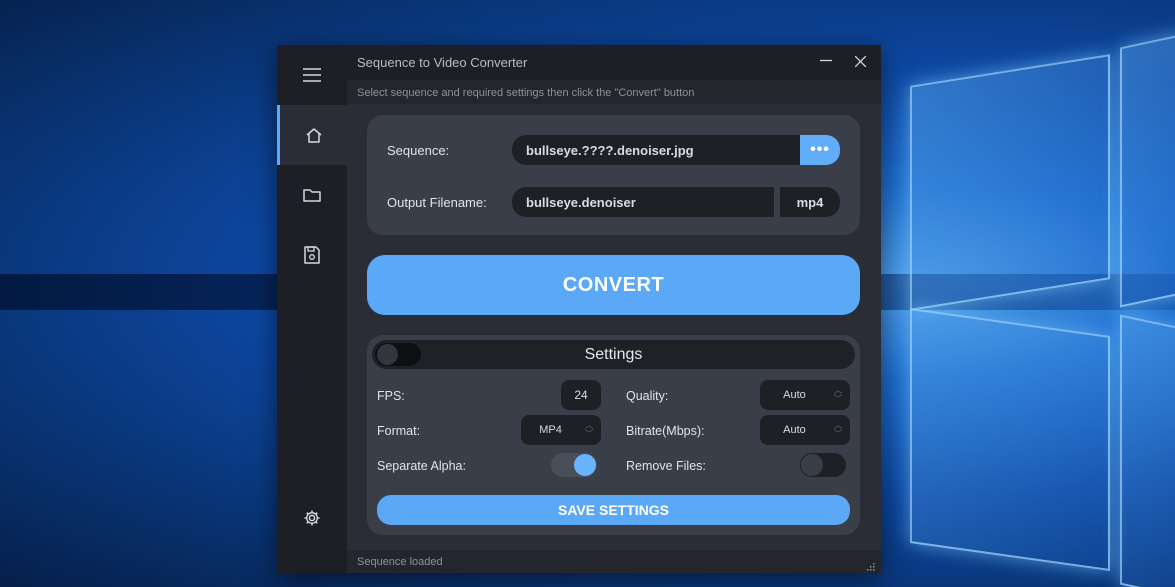  I want to click on format-select: MP4 ︿ ﹀, so click(561, 430).